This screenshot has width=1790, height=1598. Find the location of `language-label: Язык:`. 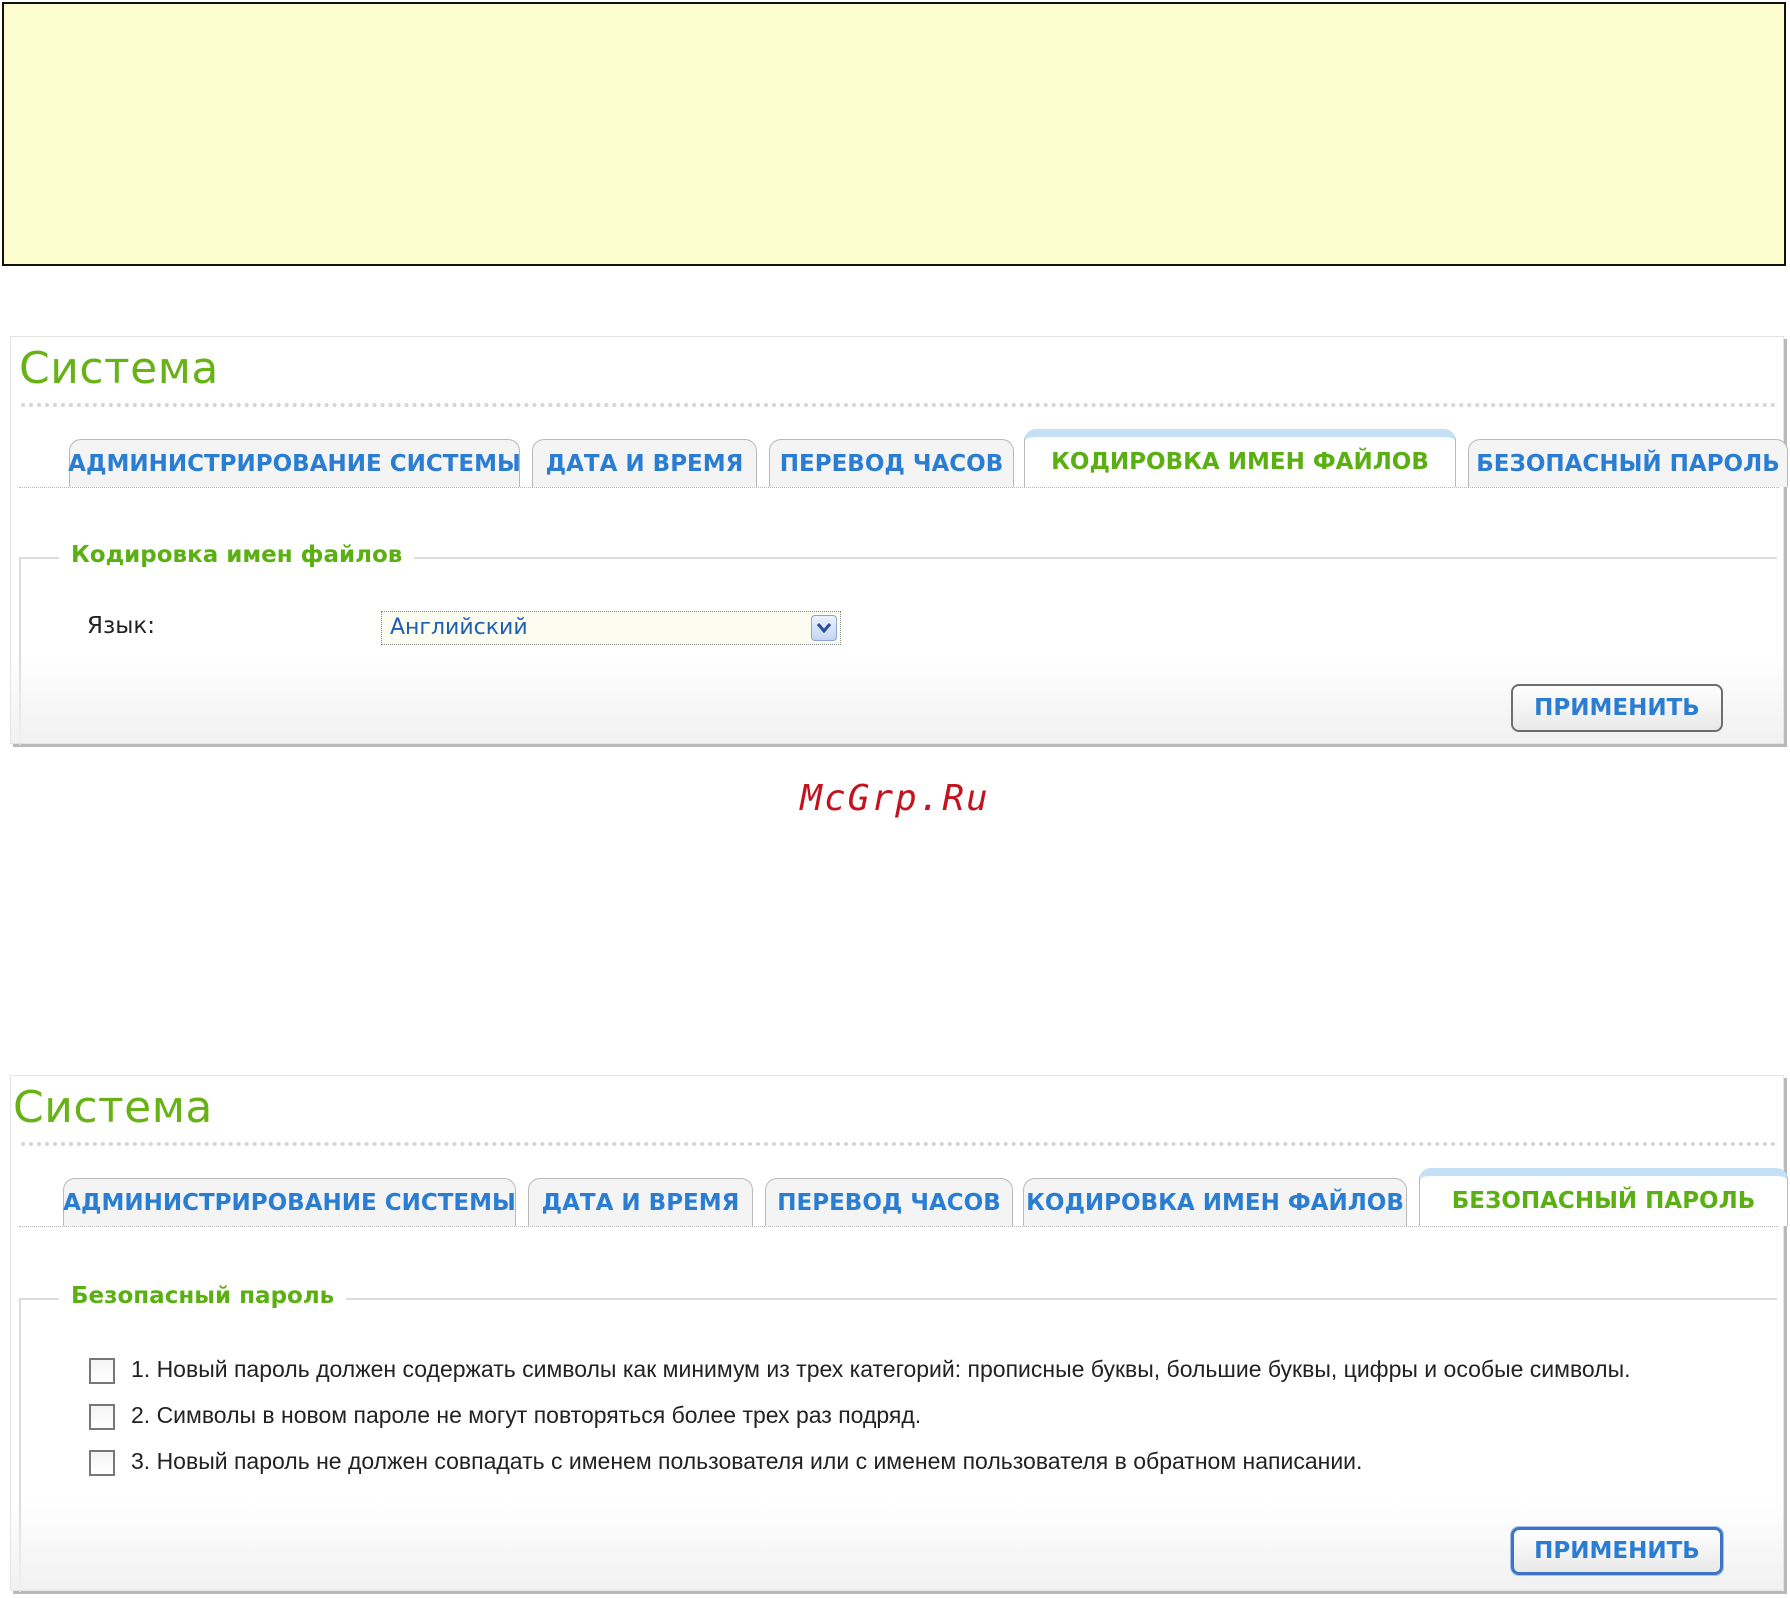

language-label: Язык: is located at coordinates (121, 626).